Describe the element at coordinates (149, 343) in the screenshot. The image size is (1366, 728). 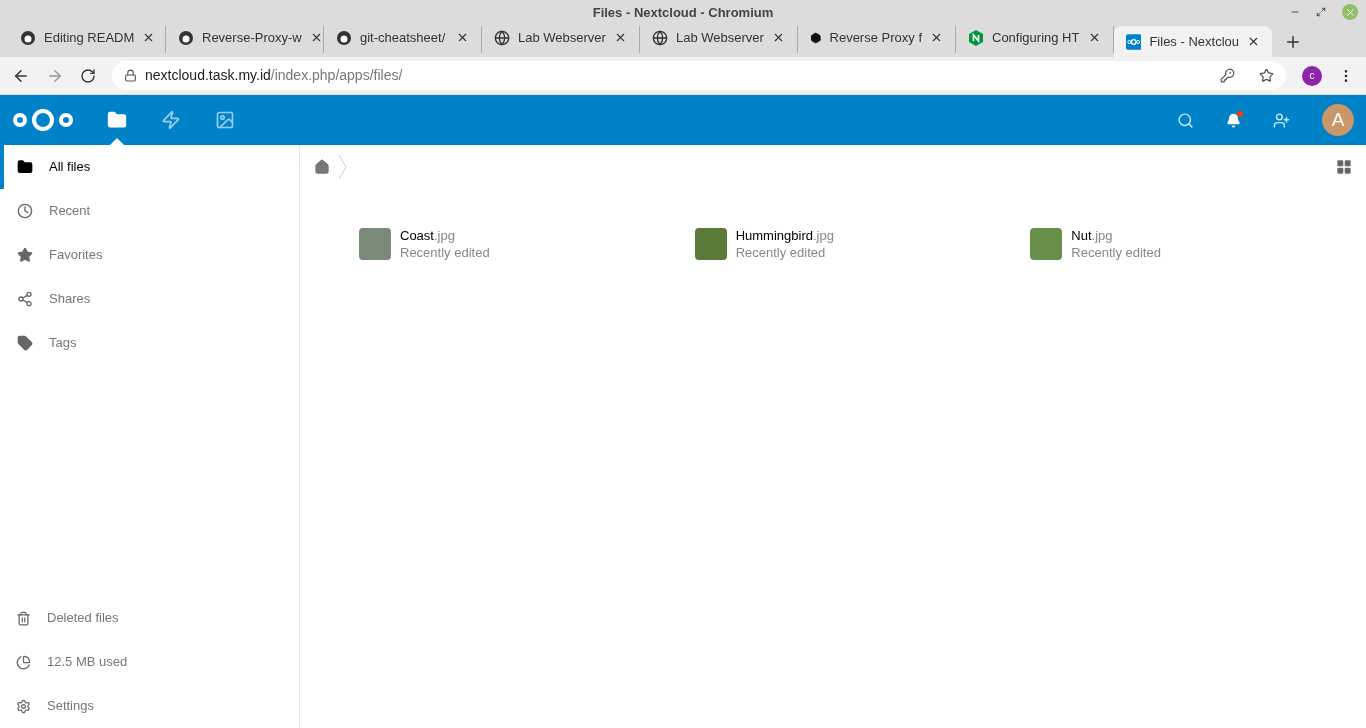
I see `nav-item: Tags` at that location.